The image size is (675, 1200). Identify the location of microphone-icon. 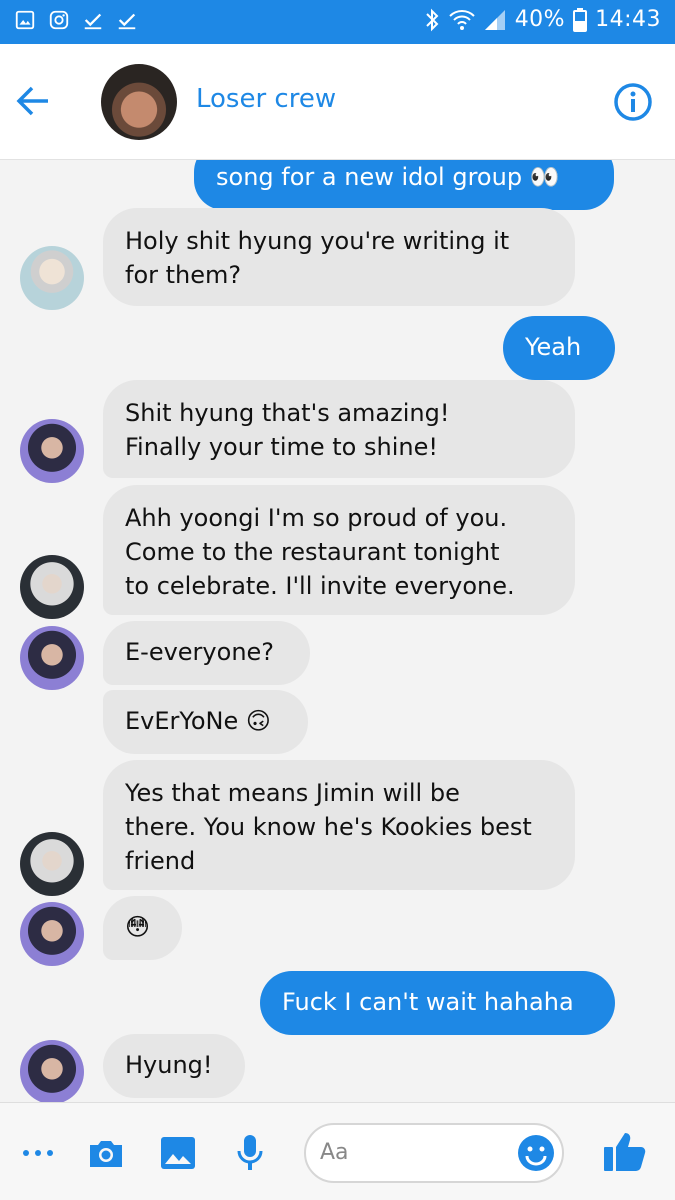
(250, 1153).